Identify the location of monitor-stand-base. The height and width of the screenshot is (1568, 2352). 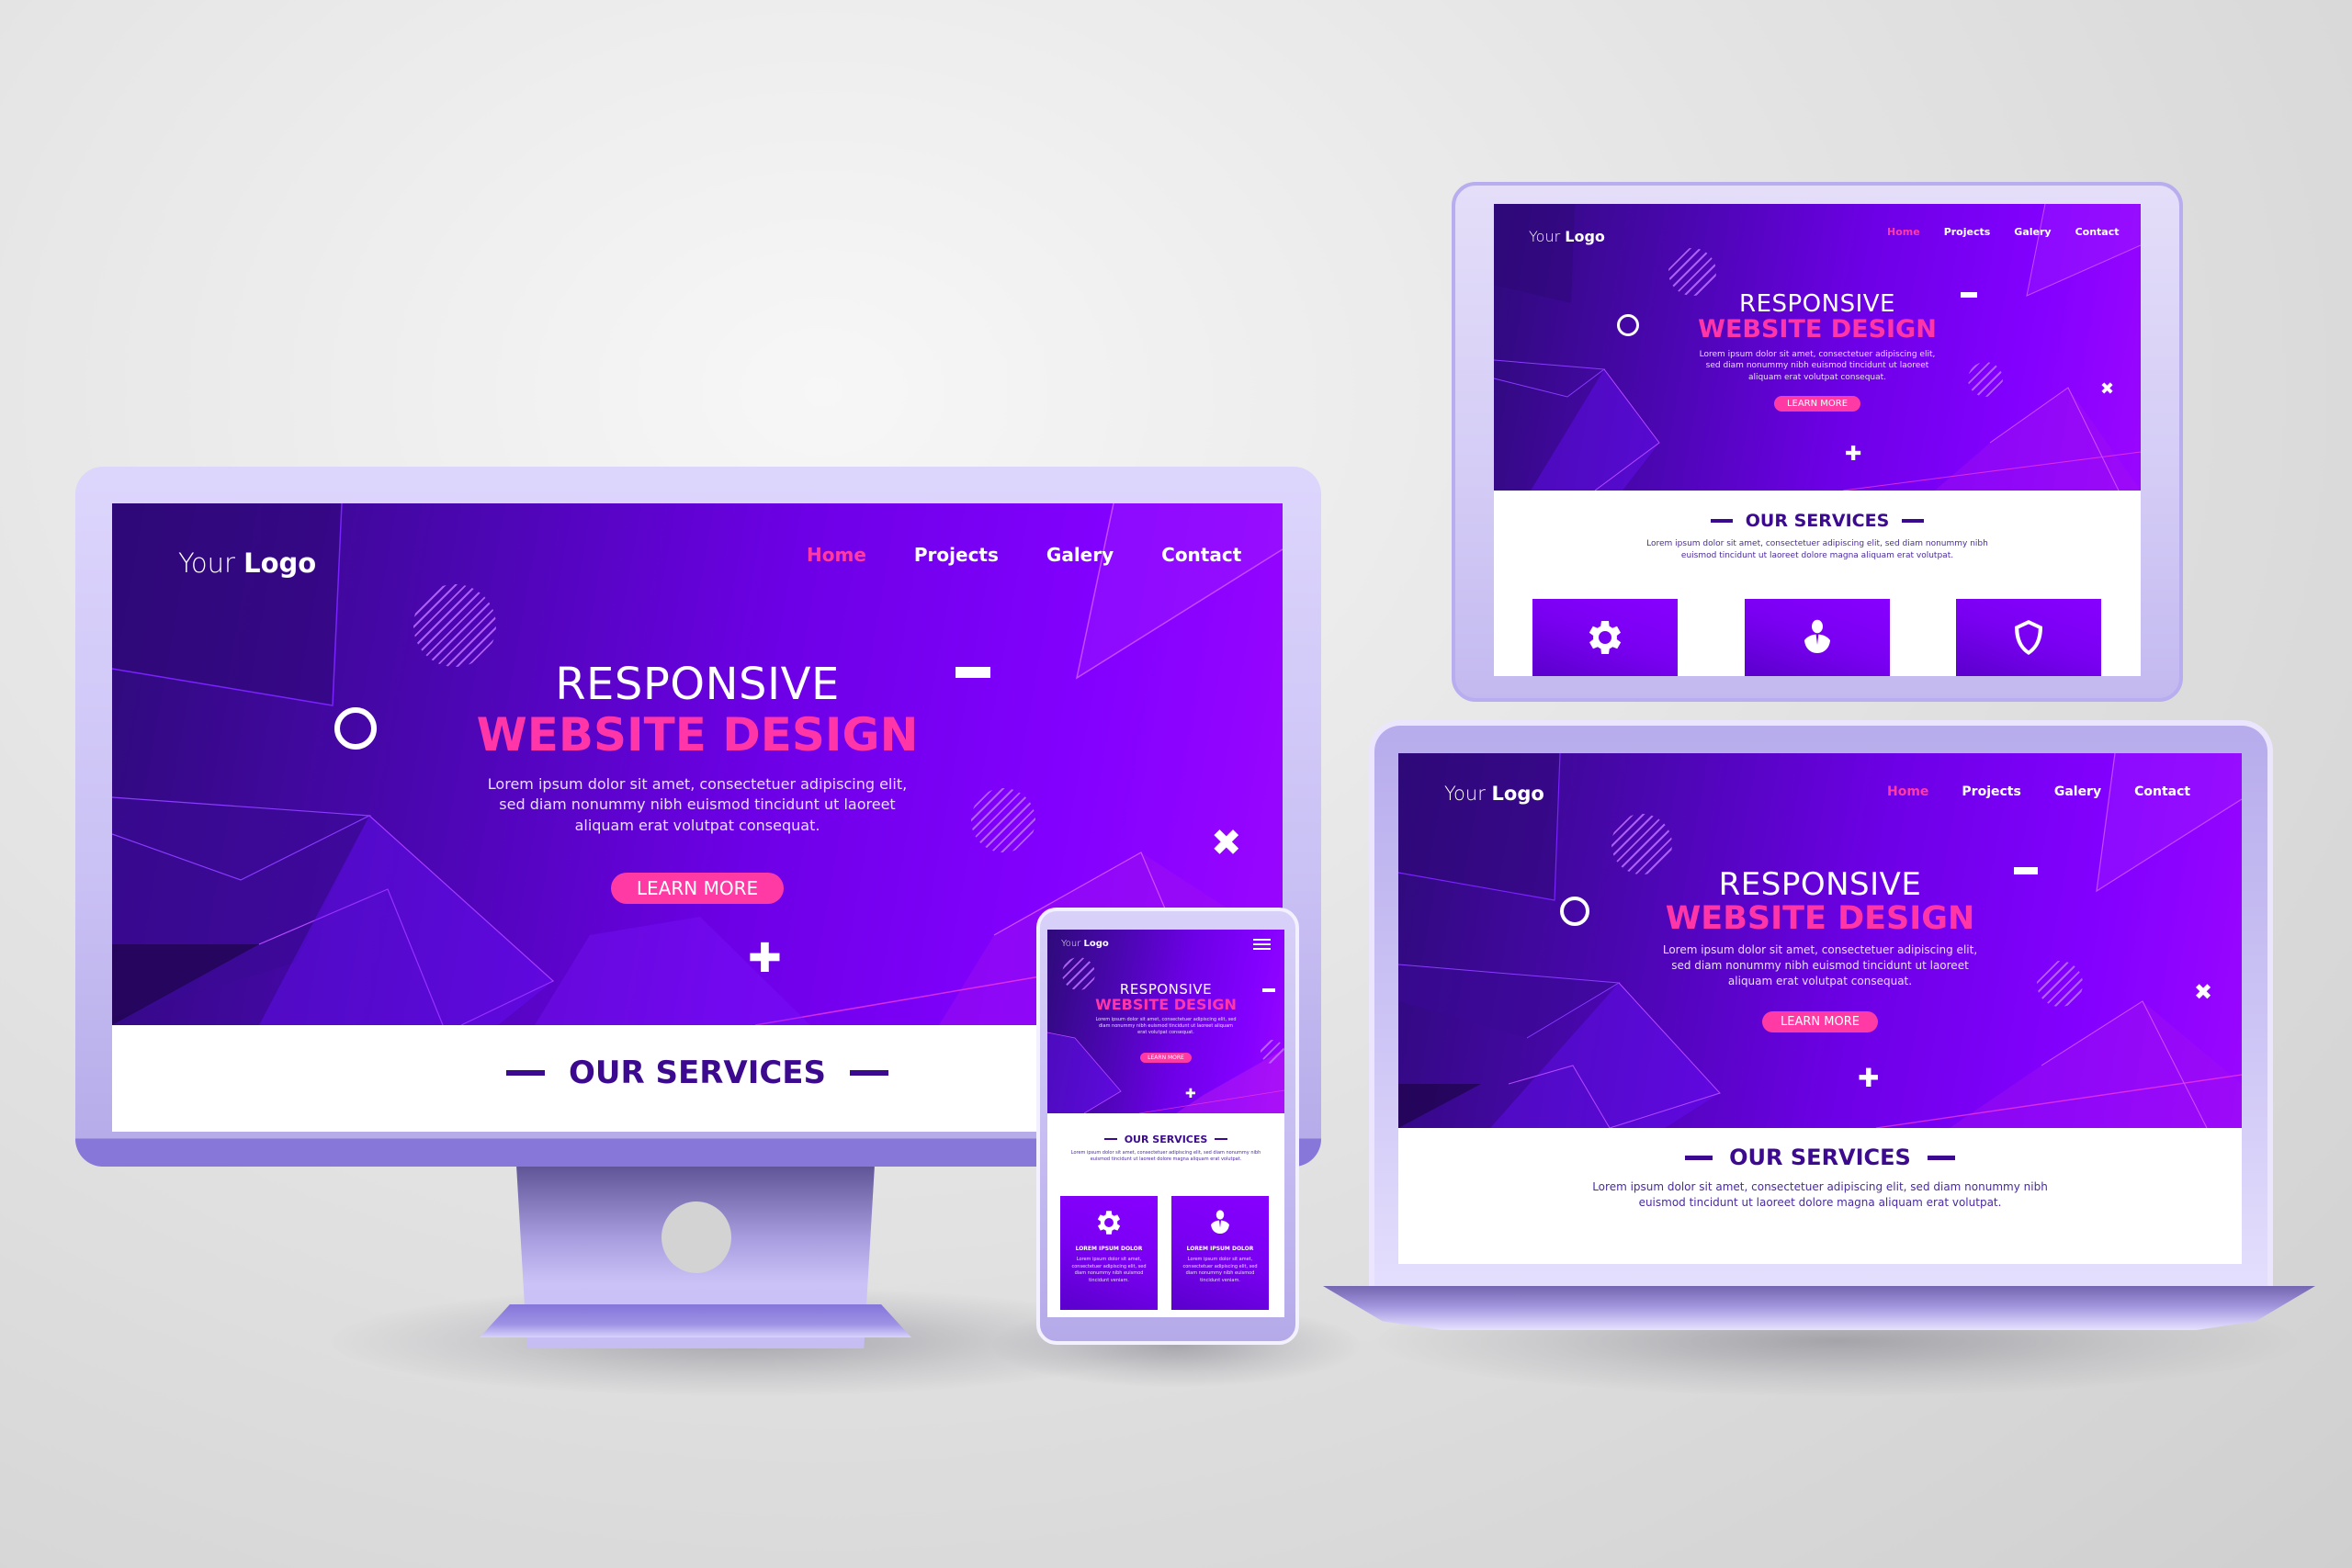
(696, 1321).